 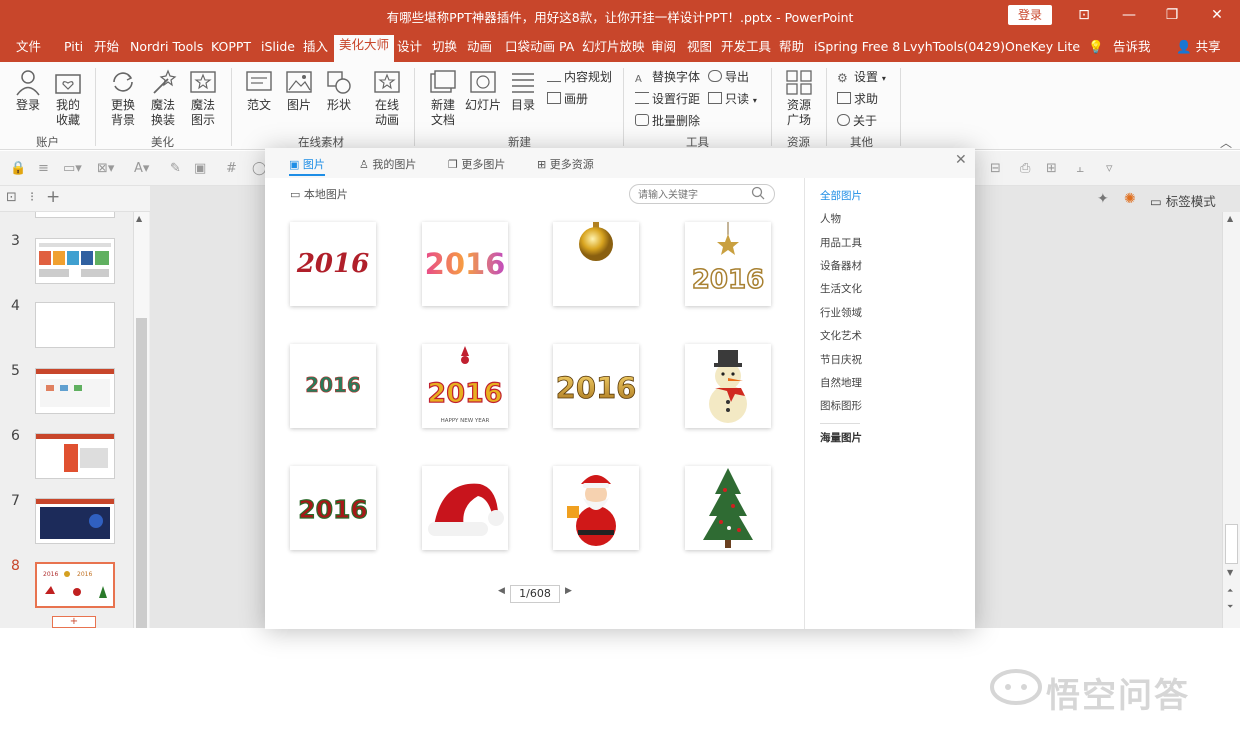 I want to click on content-plan-button: 内容规划, so click(x=579, y=76).